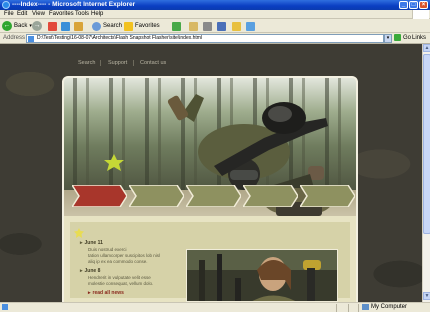 The height and width of the screenshot is (312, 430). I want to click on menu-tools: Tools, so click(82, 14).